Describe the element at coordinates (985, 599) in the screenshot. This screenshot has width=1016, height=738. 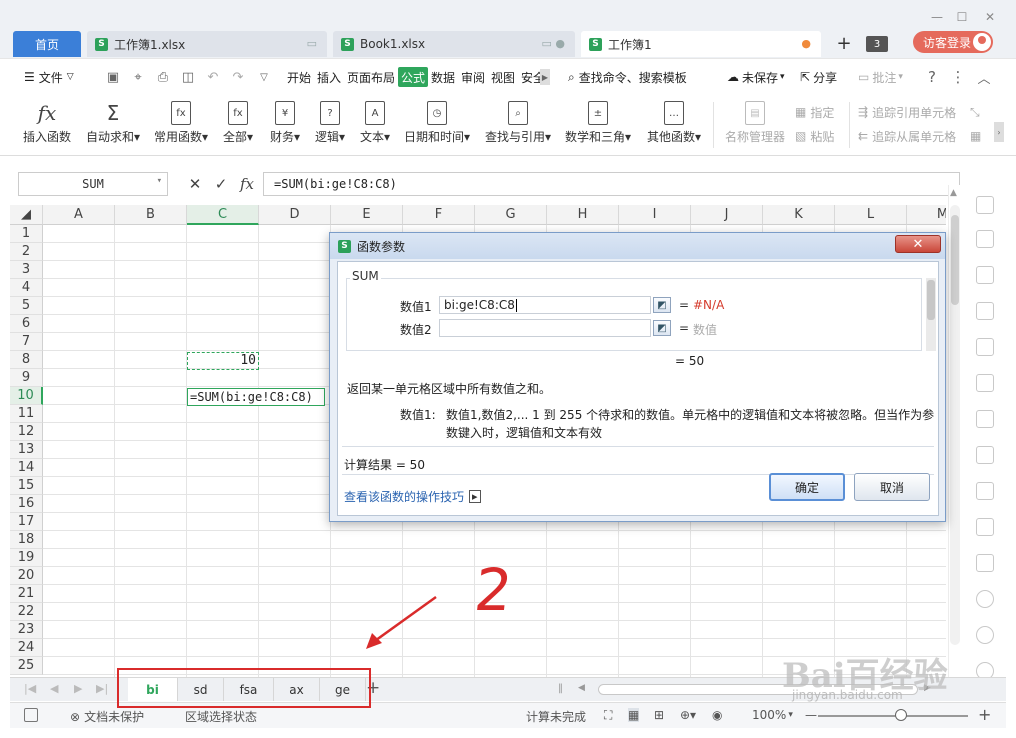
I see `compass-icon` at that location.